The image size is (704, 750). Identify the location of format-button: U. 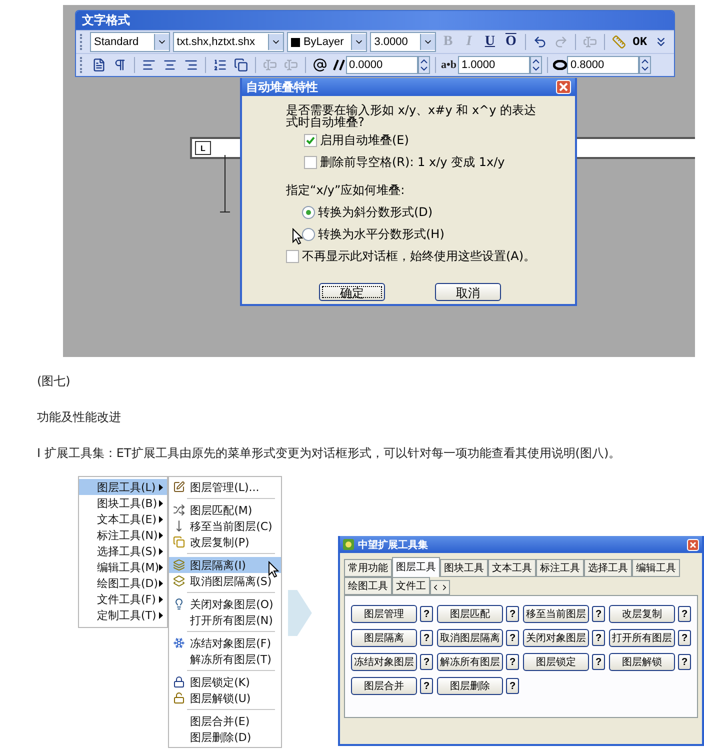
(489, 42).